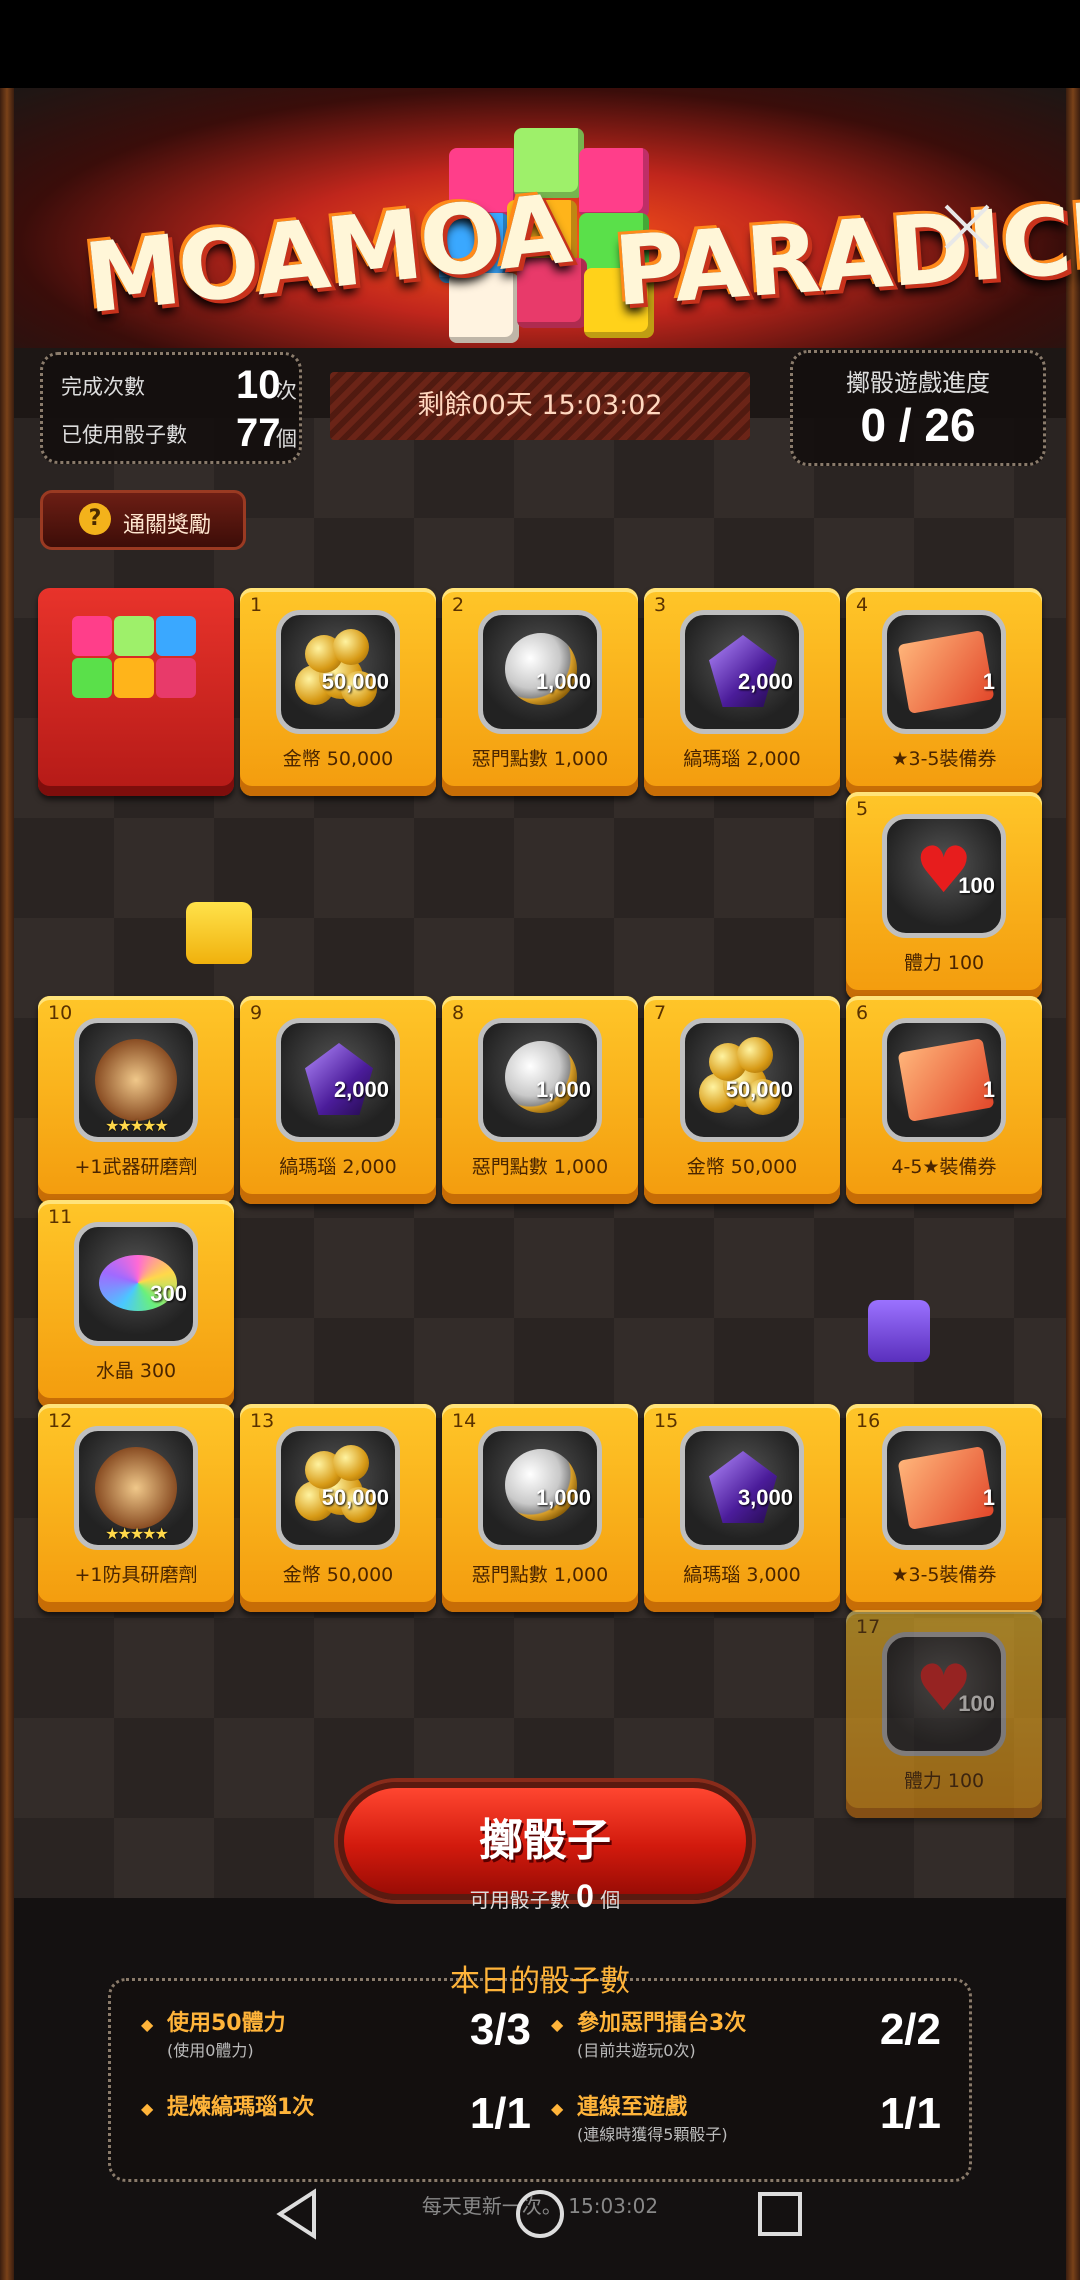 This screenshot has height=2280, width=1080. Describe the element at coordinates (226, 2023) in the screenshot. I see `task-title: 使用50體力` at that location.